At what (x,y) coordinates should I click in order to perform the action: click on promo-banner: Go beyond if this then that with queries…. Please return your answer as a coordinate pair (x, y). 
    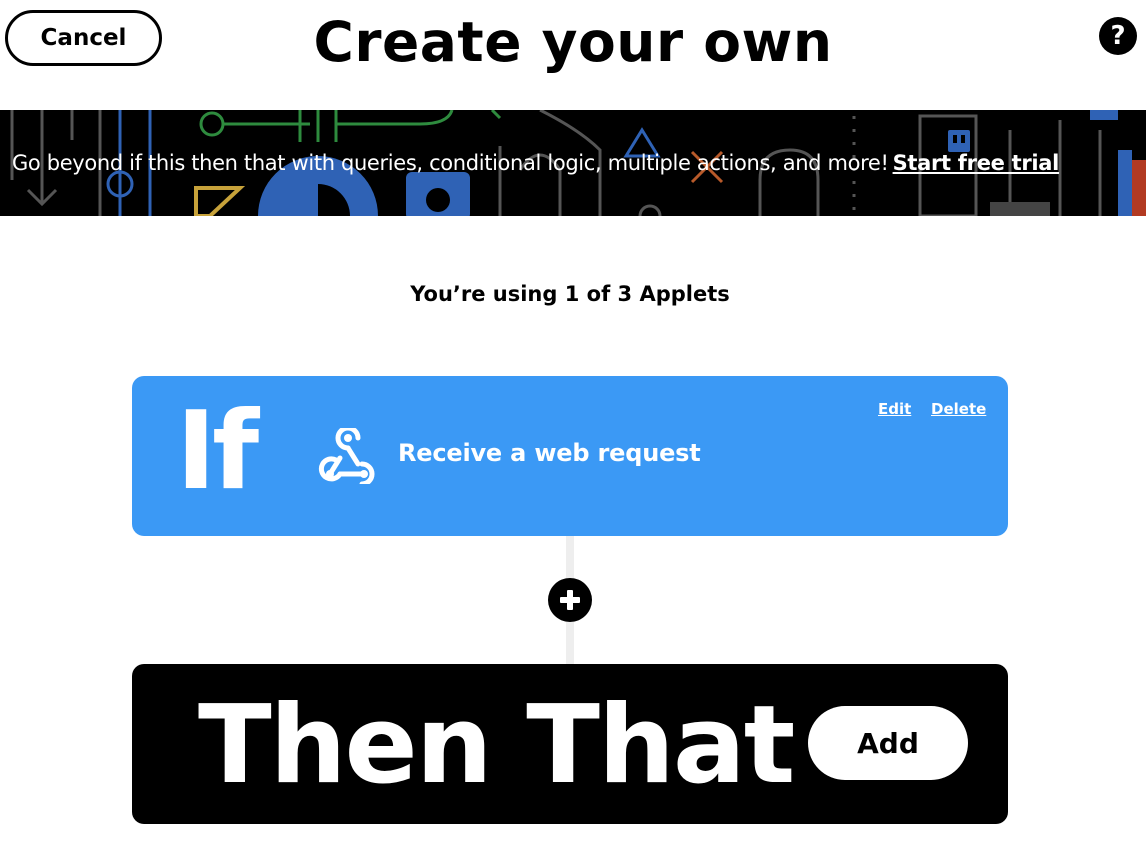
    Looking at the image, I should click on (573, 163).